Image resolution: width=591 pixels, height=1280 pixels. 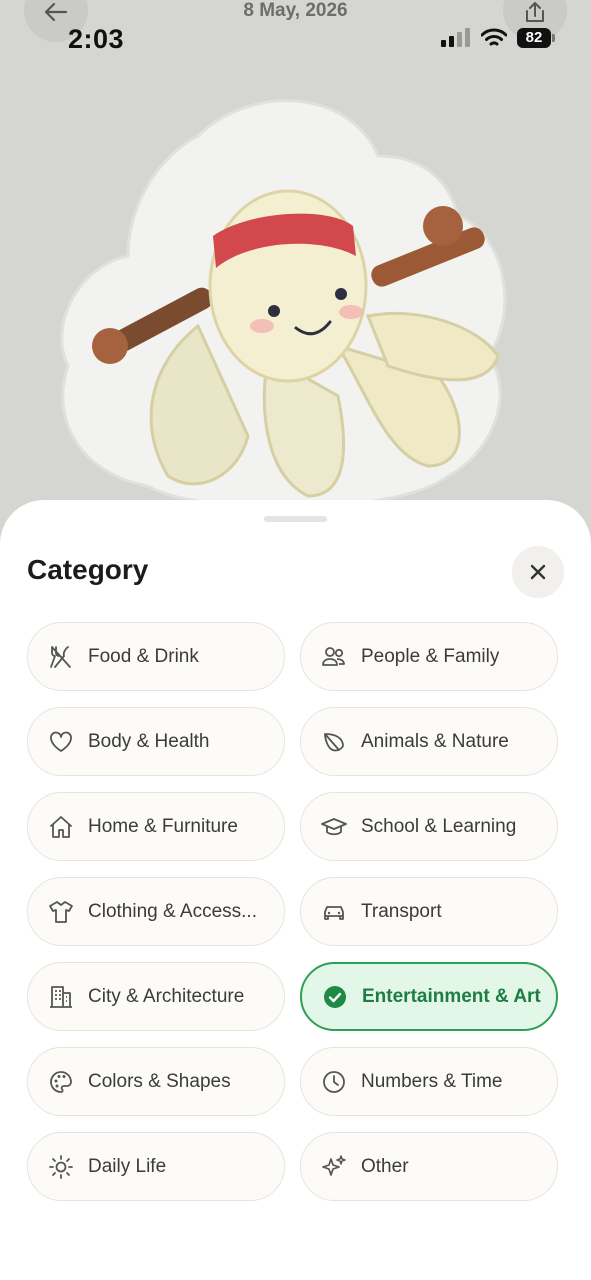 I want to click on category-label: Home & Furniture, so click(x=163, y=826).